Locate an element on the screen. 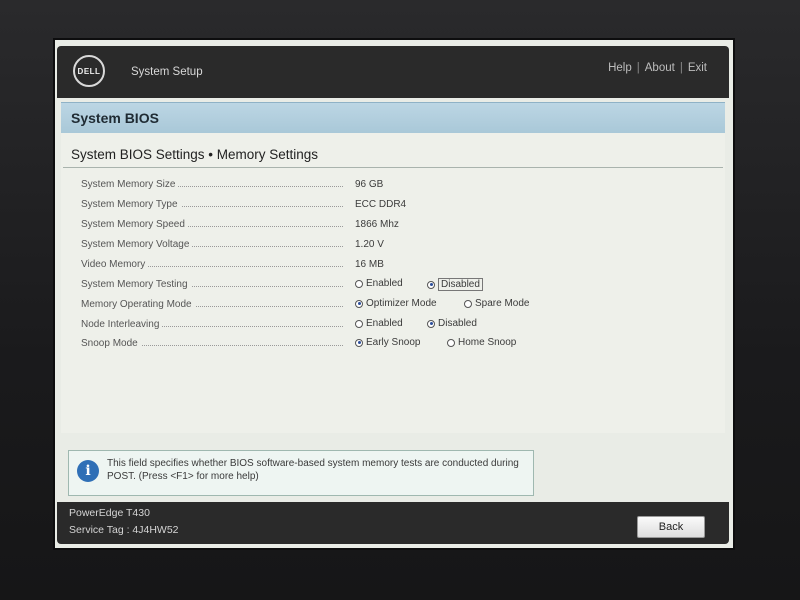 This screenshot has height=600, width=800. setting-label-text: System Memory Testing is located at coordinates (136, 284).